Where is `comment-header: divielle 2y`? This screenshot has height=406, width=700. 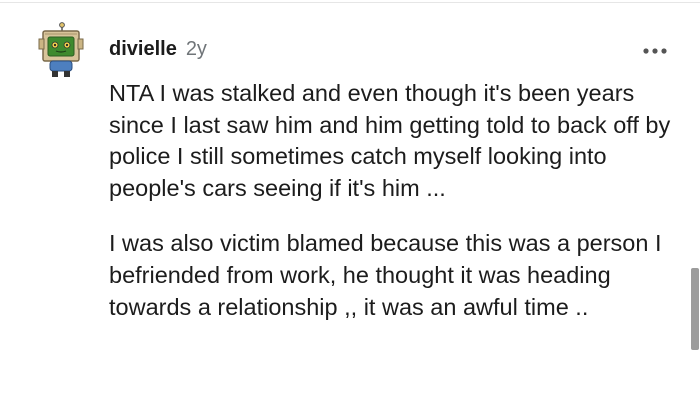 comment-header: divielle 2y is located at coordinates (158, 52).